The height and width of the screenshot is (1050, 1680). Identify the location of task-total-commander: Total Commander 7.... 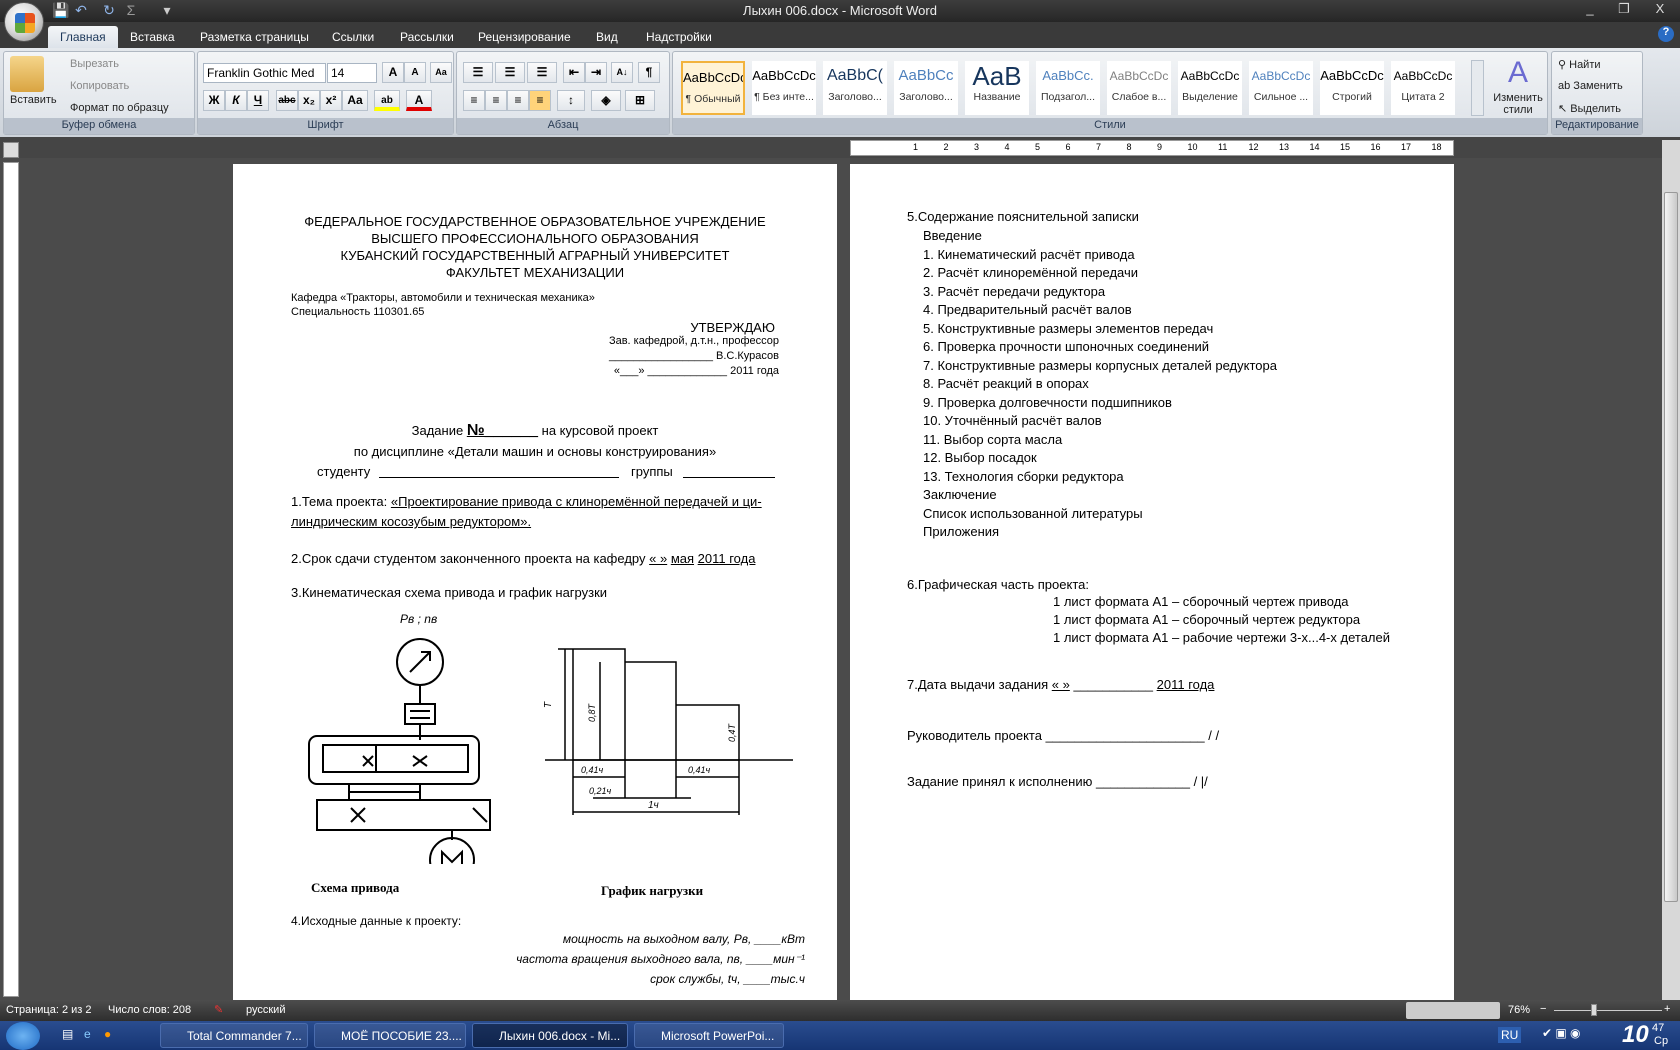
(234, 1035).